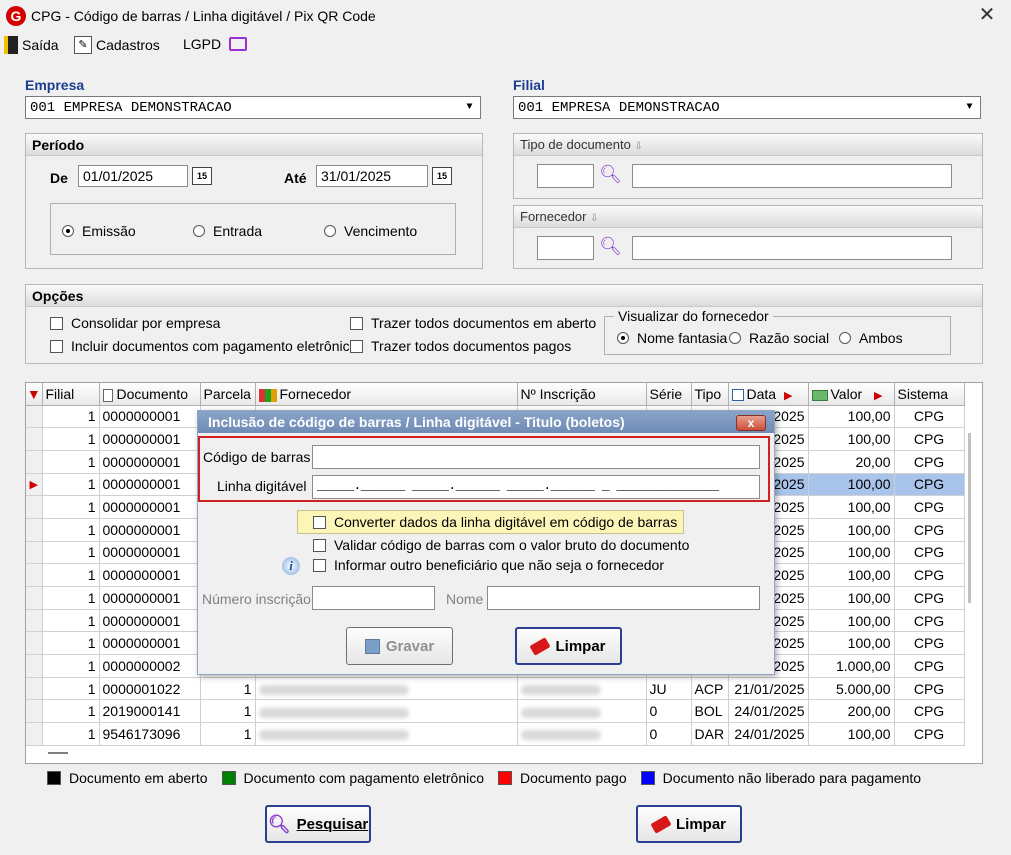  I want to click on column-header: Parcela, so click(228, 394).